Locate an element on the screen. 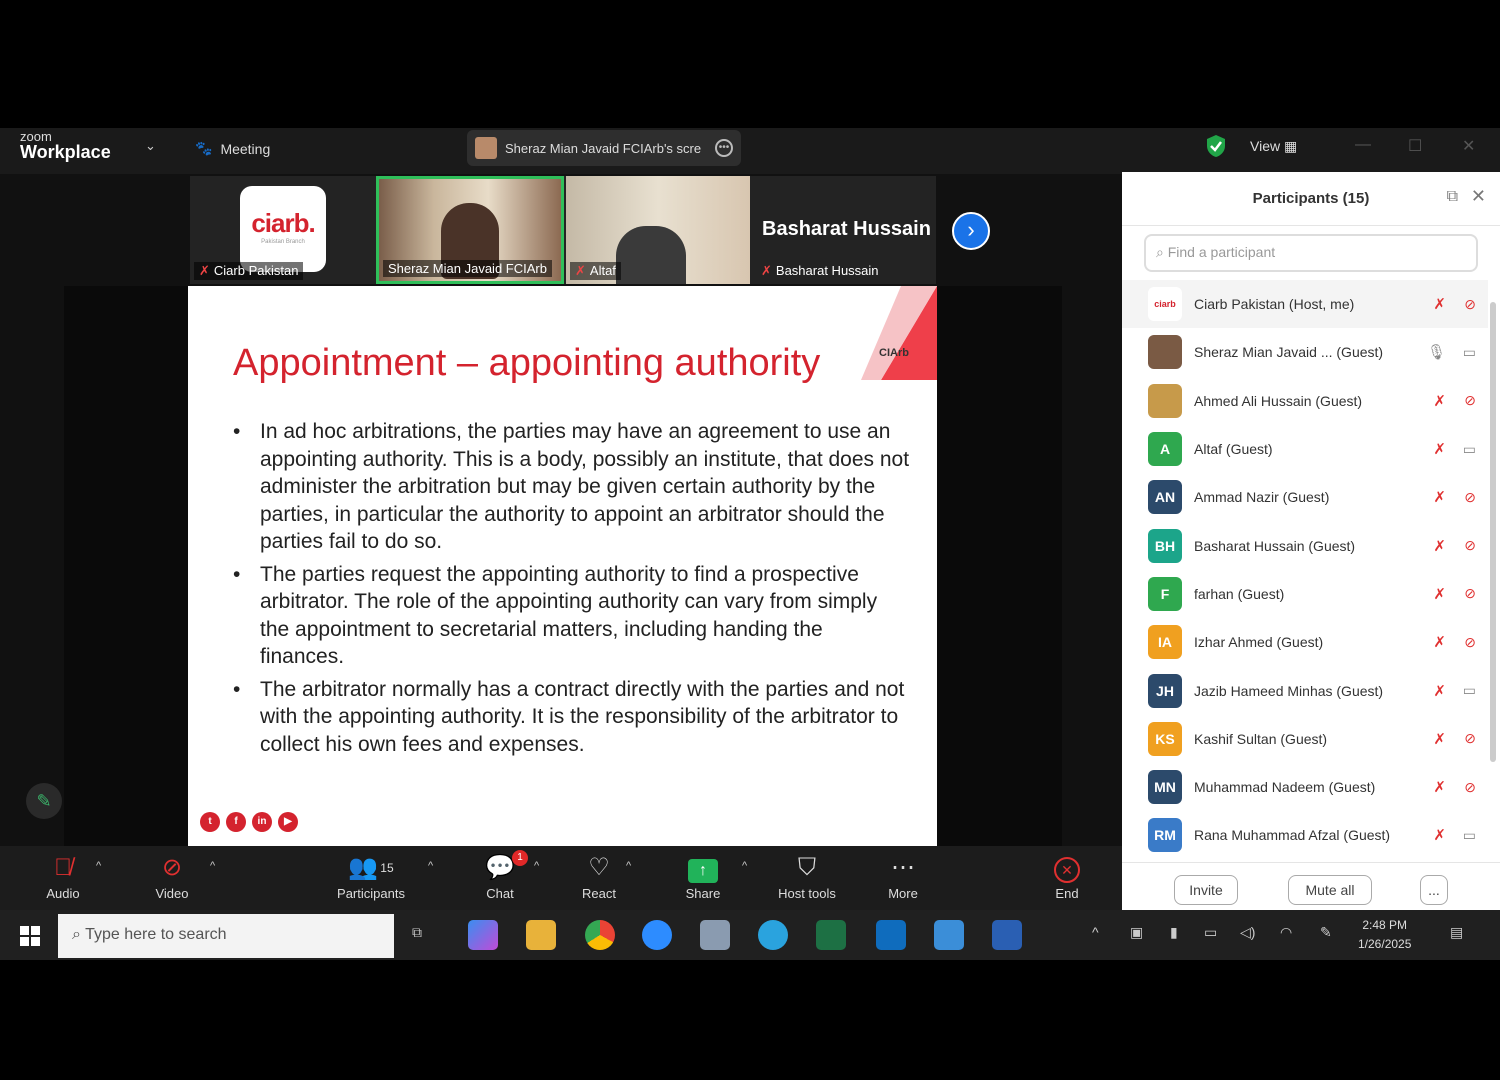 The width and height of the screenshot is (1500, 1080). taskbar-search-input: ⌕ Type here to search is located at coordinates (226, 936).